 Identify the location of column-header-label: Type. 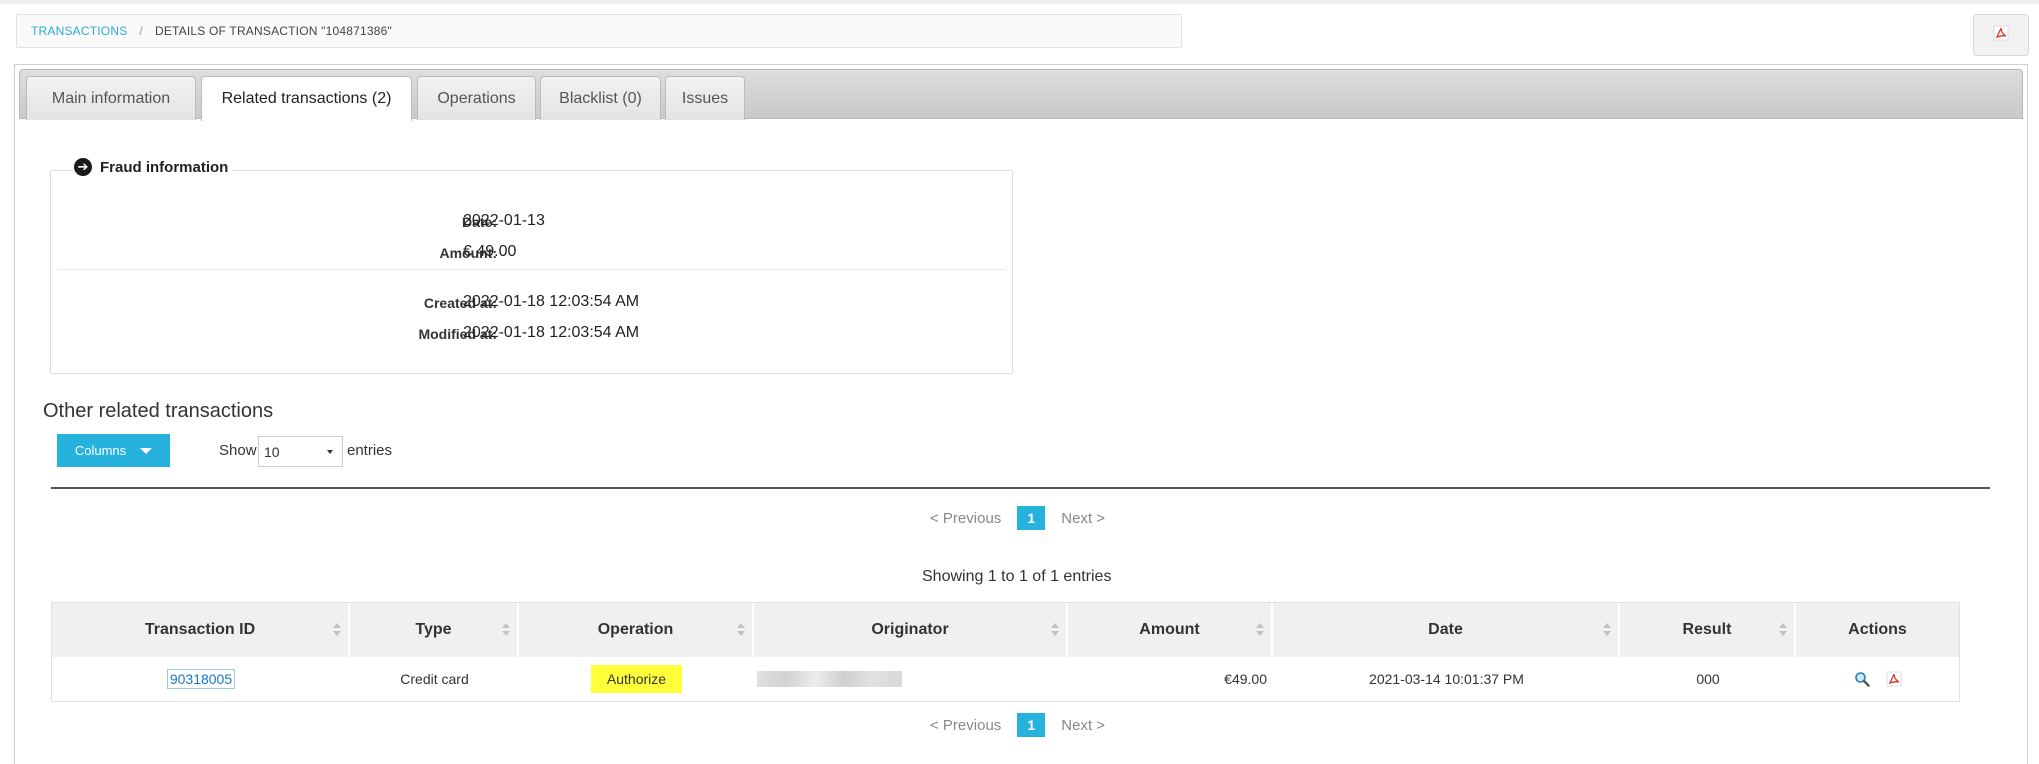
(433, 629).